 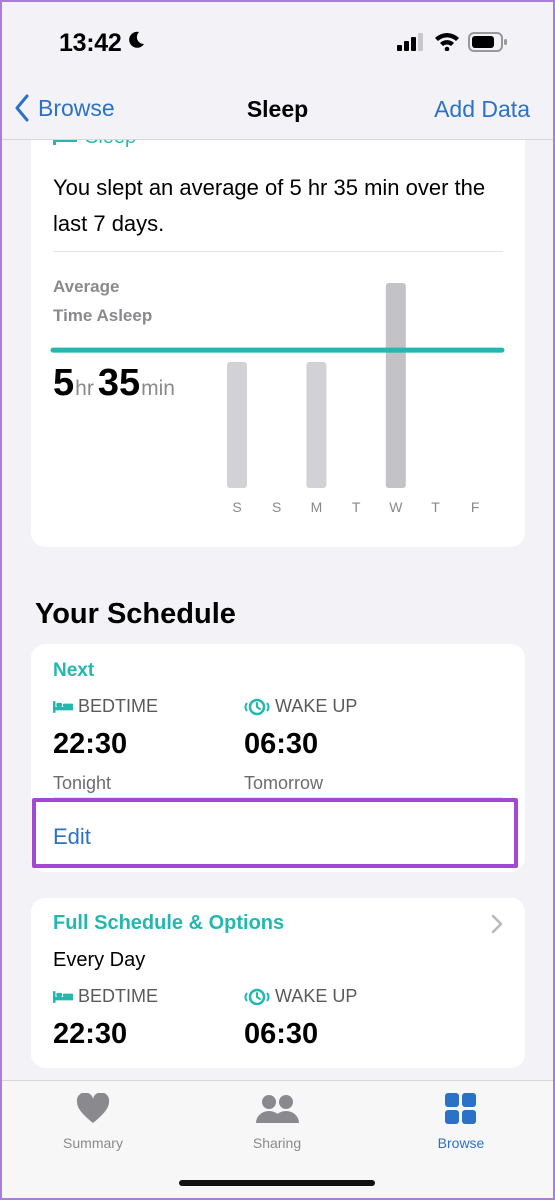 I want to click on nav-bar: Browse Sleep Add Data, so click(x=277, y=110).